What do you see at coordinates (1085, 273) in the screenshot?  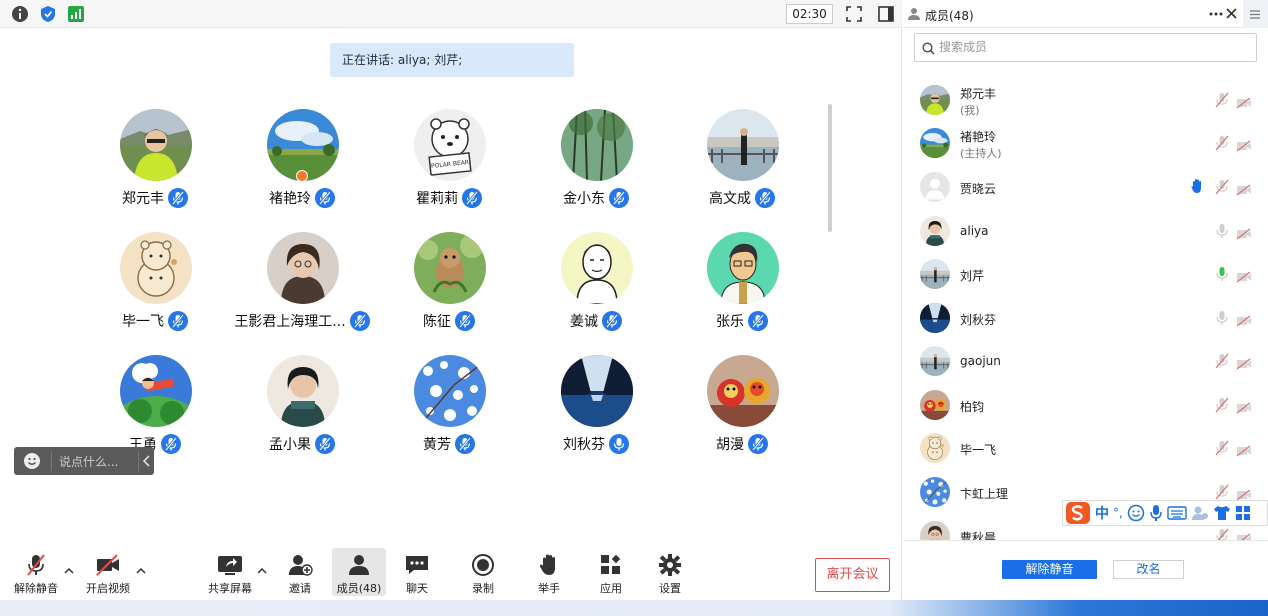 I see `member-row: 刘芹` at bounding box center [1085, 273].